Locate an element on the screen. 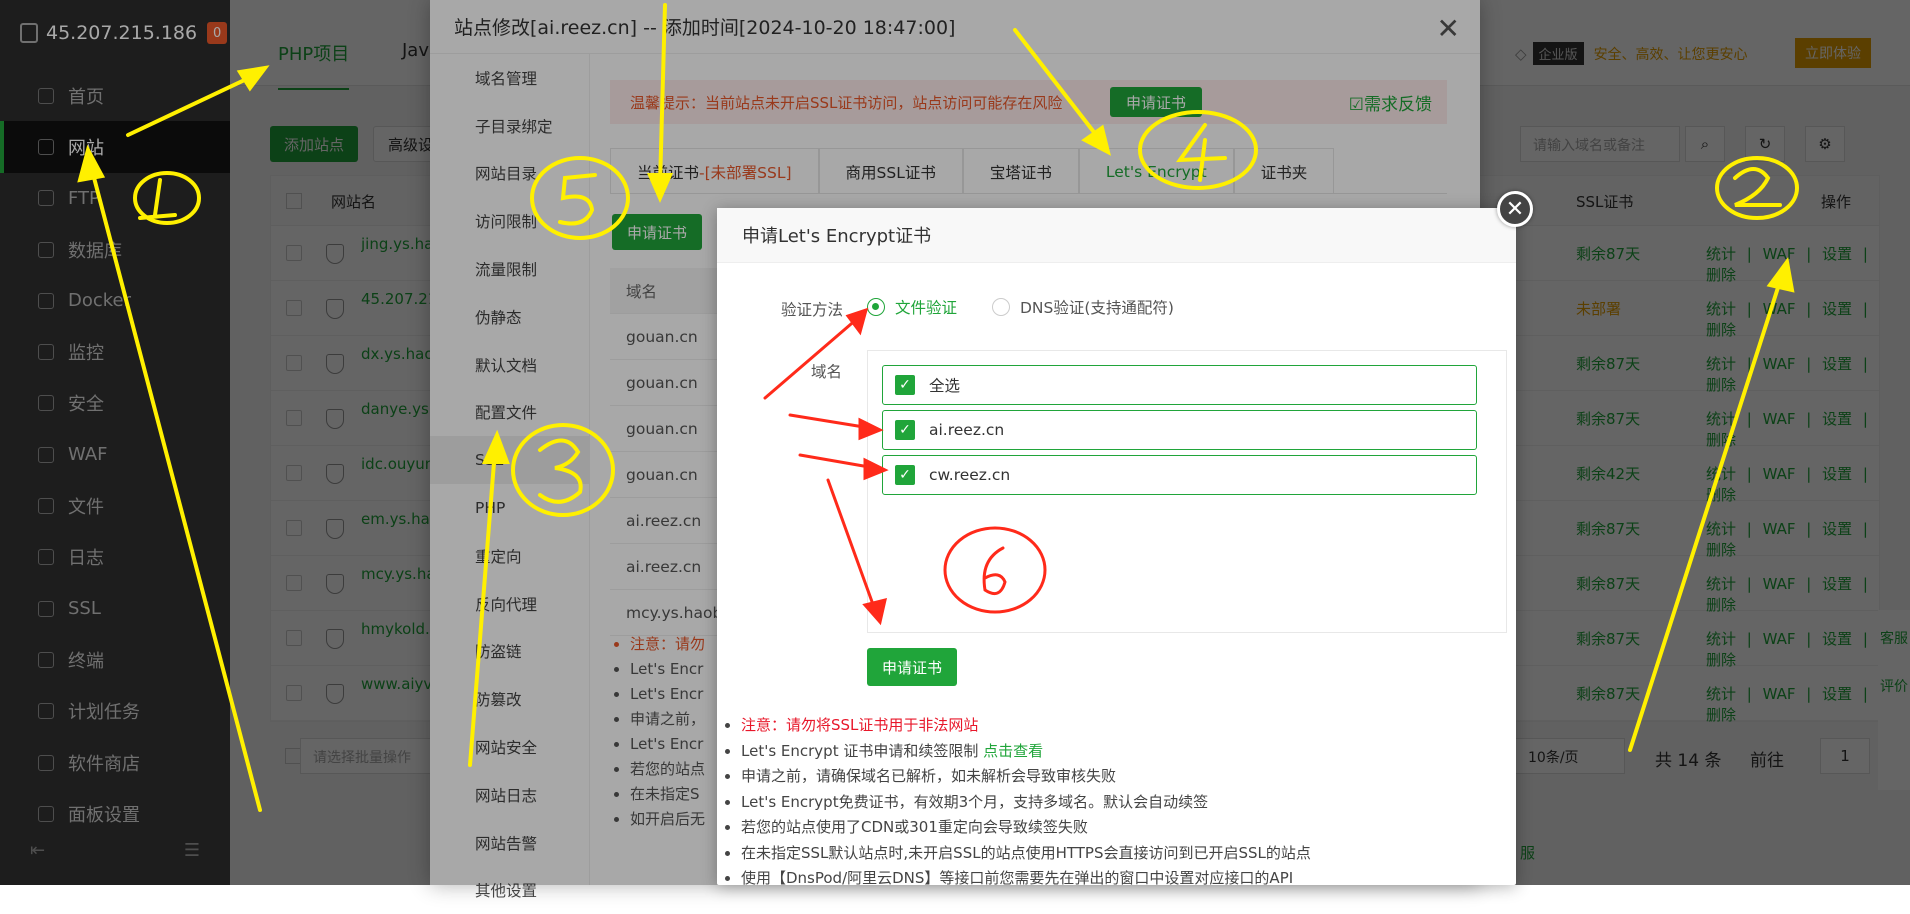  footer-checkbox is located at coordinates (293, 756).